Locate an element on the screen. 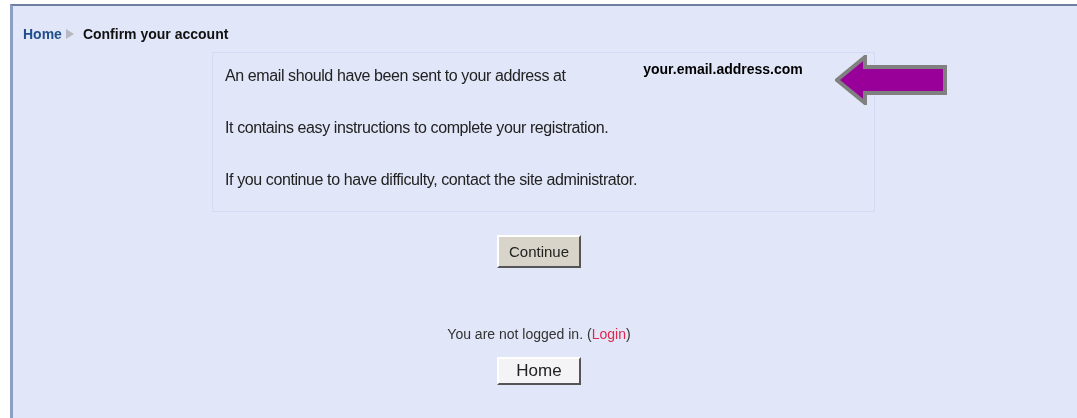 This screenshot has width=1077, height=418. breadcrumb-current: Confirm your account is located at coordinates (155, 34).